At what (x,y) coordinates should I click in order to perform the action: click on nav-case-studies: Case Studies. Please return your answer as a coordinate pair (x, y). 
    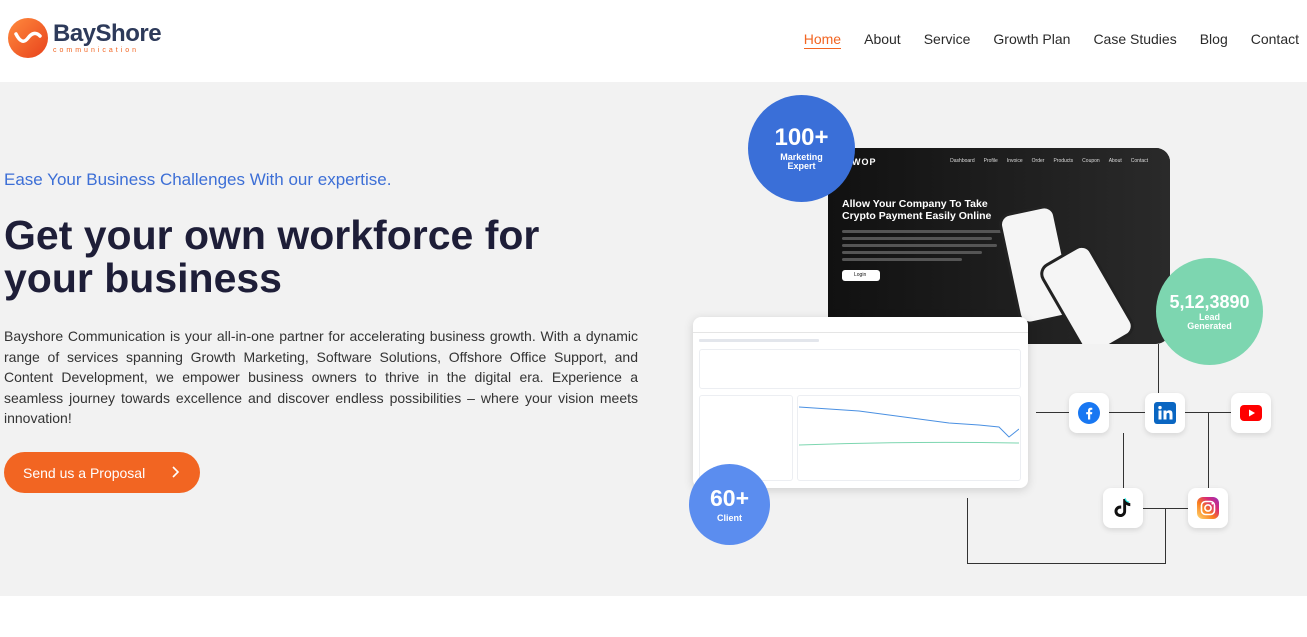
    Looking at the image, I should click on (1134, 40).